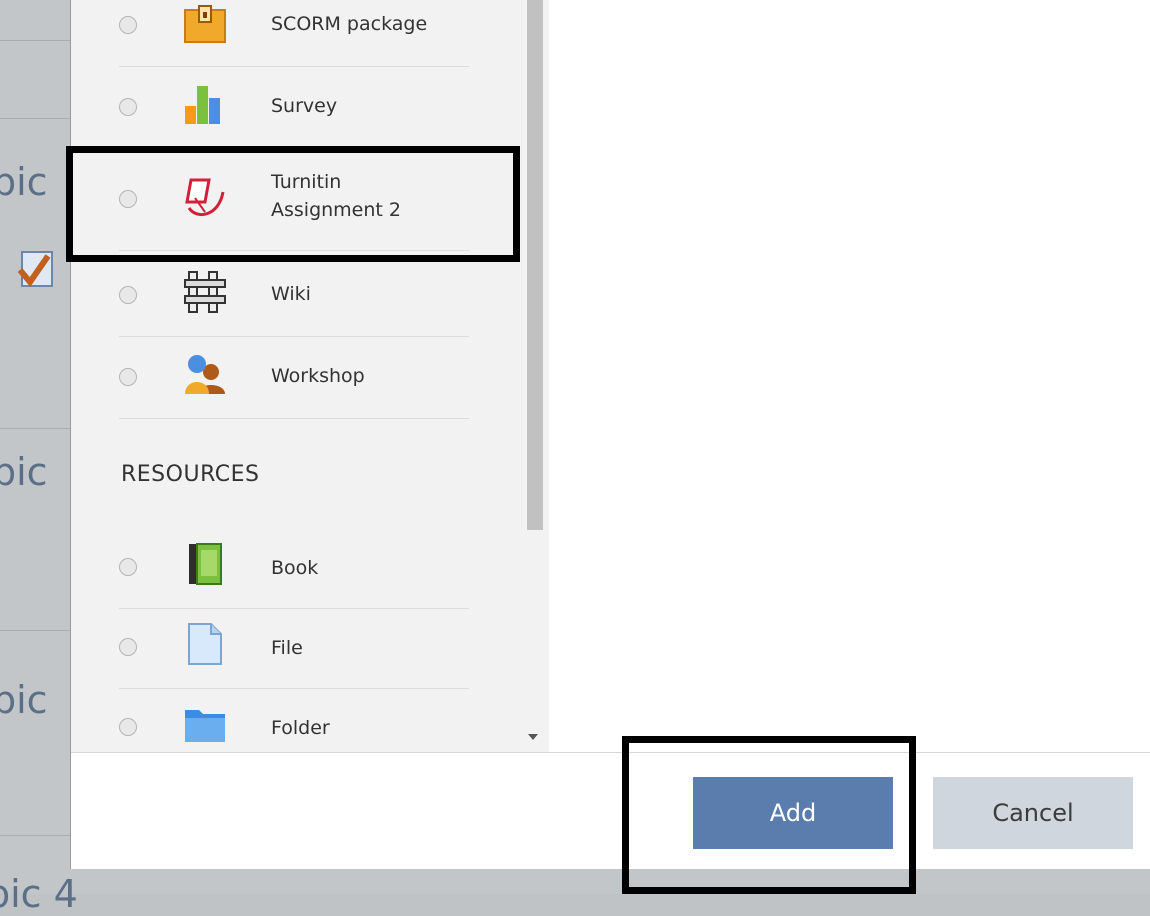 The height and width of the screenshot is (916, 1150). Describe the element at coordinates (190, 474) in the screenshot. I see `resources-heading: RESOURCES` at that location.